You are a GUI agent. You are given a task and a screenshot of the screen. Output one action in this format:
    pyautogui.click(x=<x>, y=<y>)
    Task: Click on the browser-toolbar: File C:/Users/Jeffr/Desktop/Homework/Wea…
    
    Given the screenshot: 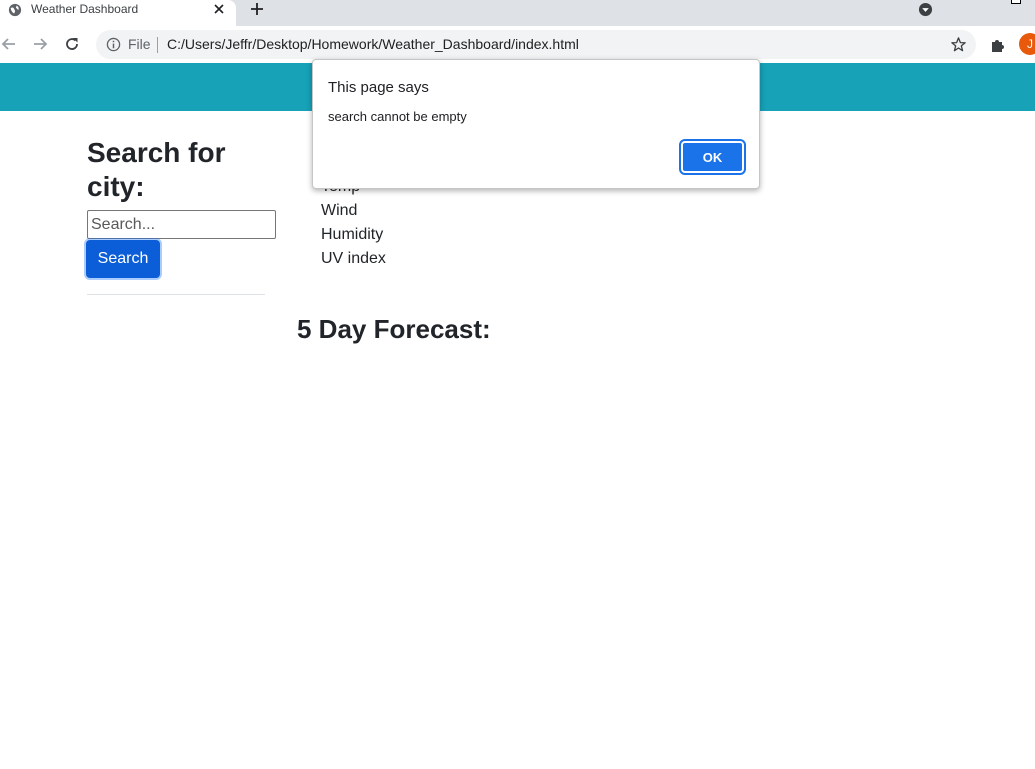 What is the action you would take?
    pyautogui.click(x=517, y=44)
    